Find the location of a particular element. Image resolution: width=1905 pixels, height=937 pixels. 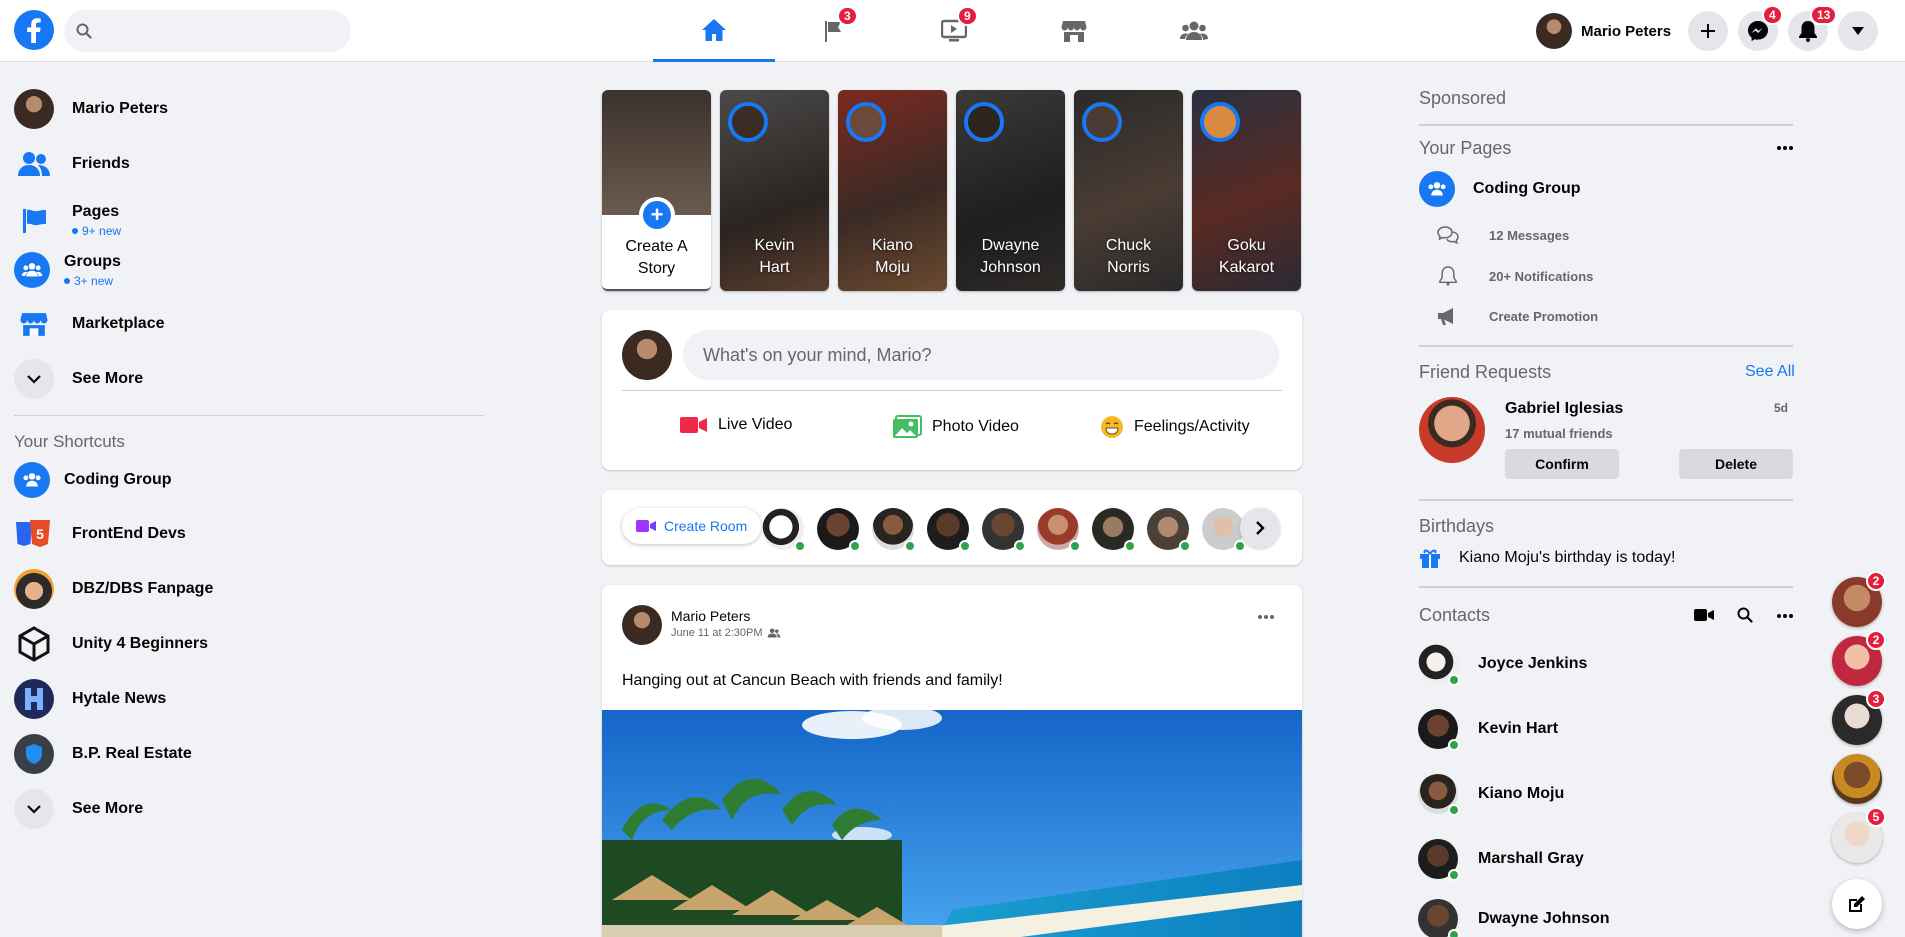

tab-watch: 9 is located at coordinates (954, 31).